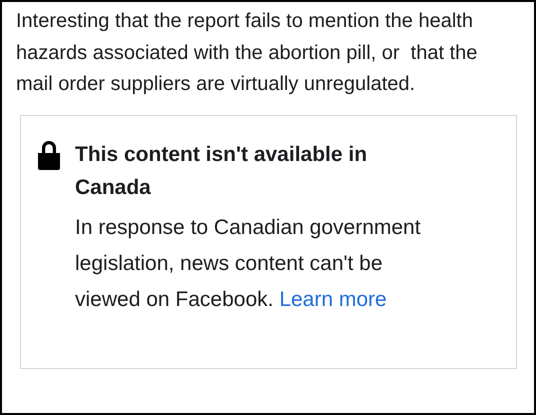 Image resolution: width=536 pixels, height=415 pixels. Describe the element at coordinates (49, 155) in the screenshot. I see `lock-icon` at that location.